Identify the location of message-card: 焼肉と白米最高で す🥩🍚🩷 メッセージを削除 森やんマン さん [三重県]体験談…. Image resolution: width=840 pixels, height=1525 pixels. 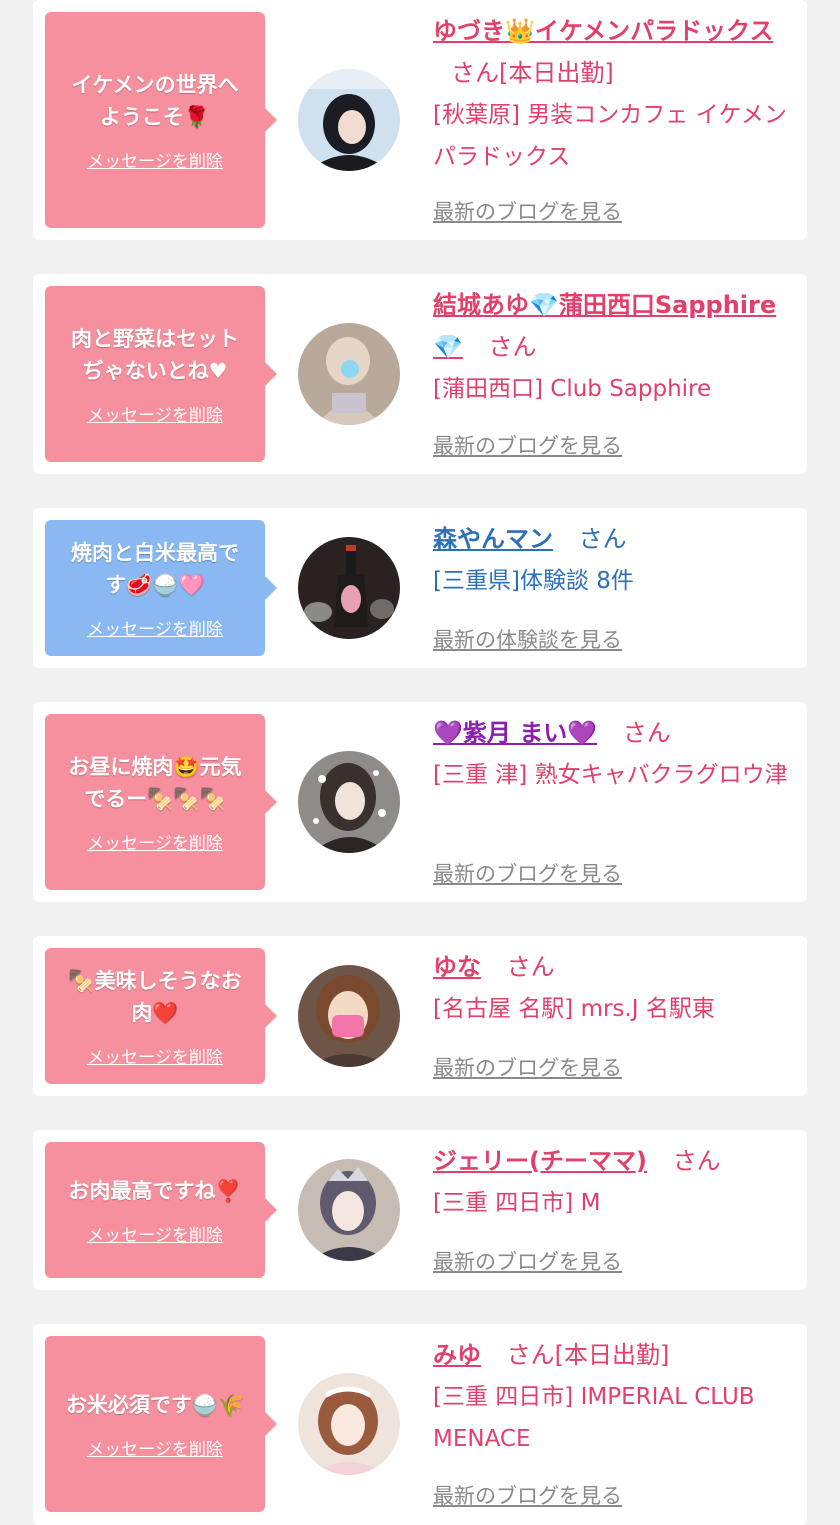
(420, 588).